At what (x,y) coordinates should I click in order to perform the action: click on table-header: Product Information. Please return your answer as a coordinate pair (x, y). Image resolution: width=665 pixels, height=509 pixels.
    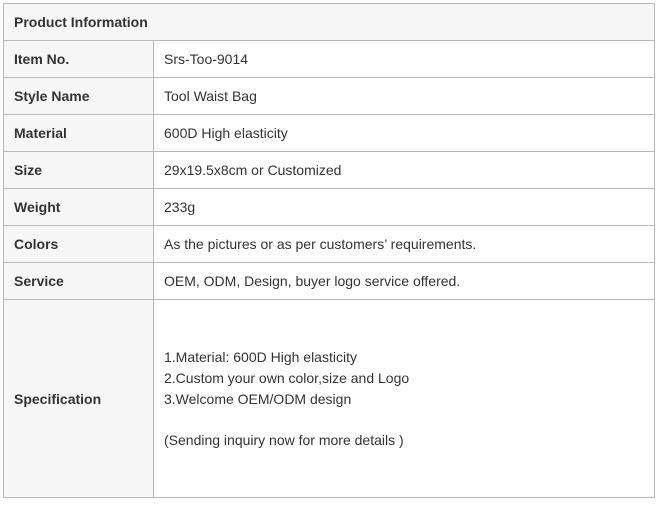
    Looking at the image, I should click on (329, 22).